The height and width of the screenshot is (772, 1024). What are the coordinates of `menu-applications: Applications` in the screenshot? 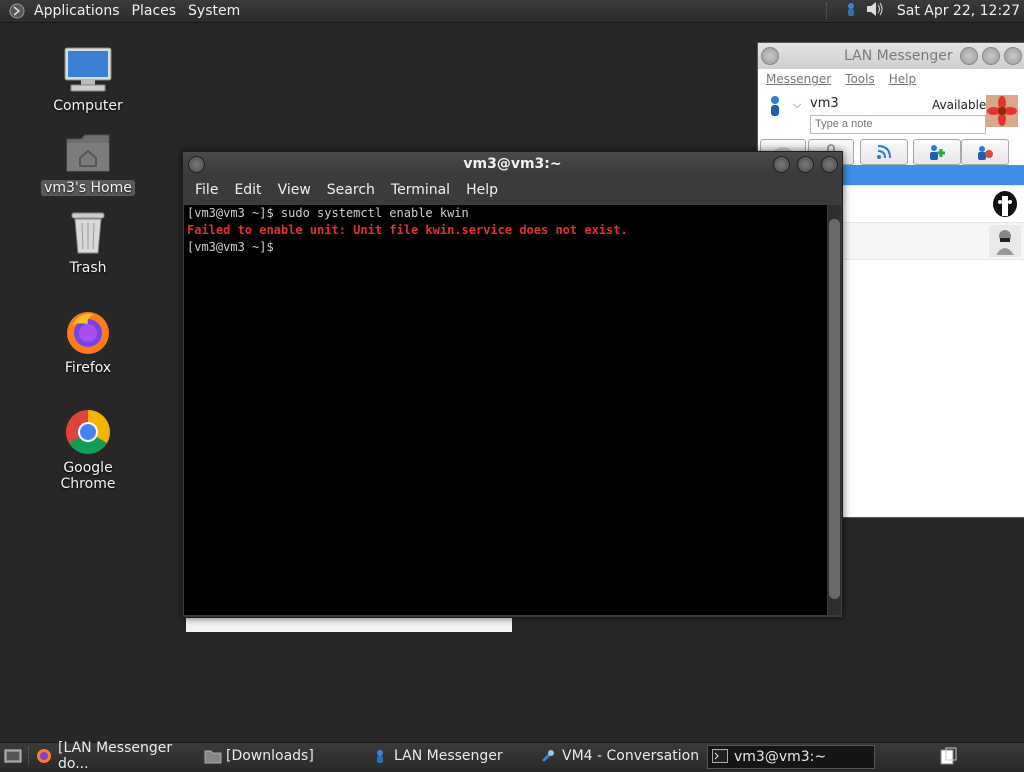 It's located at (77, 11).